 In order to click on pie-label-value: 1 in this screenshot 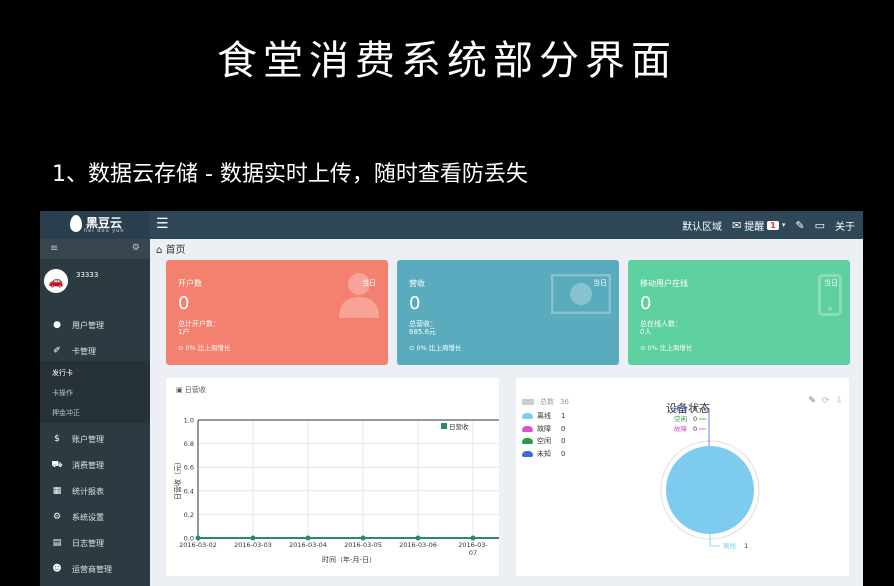, I will do `click(746, 546)`.